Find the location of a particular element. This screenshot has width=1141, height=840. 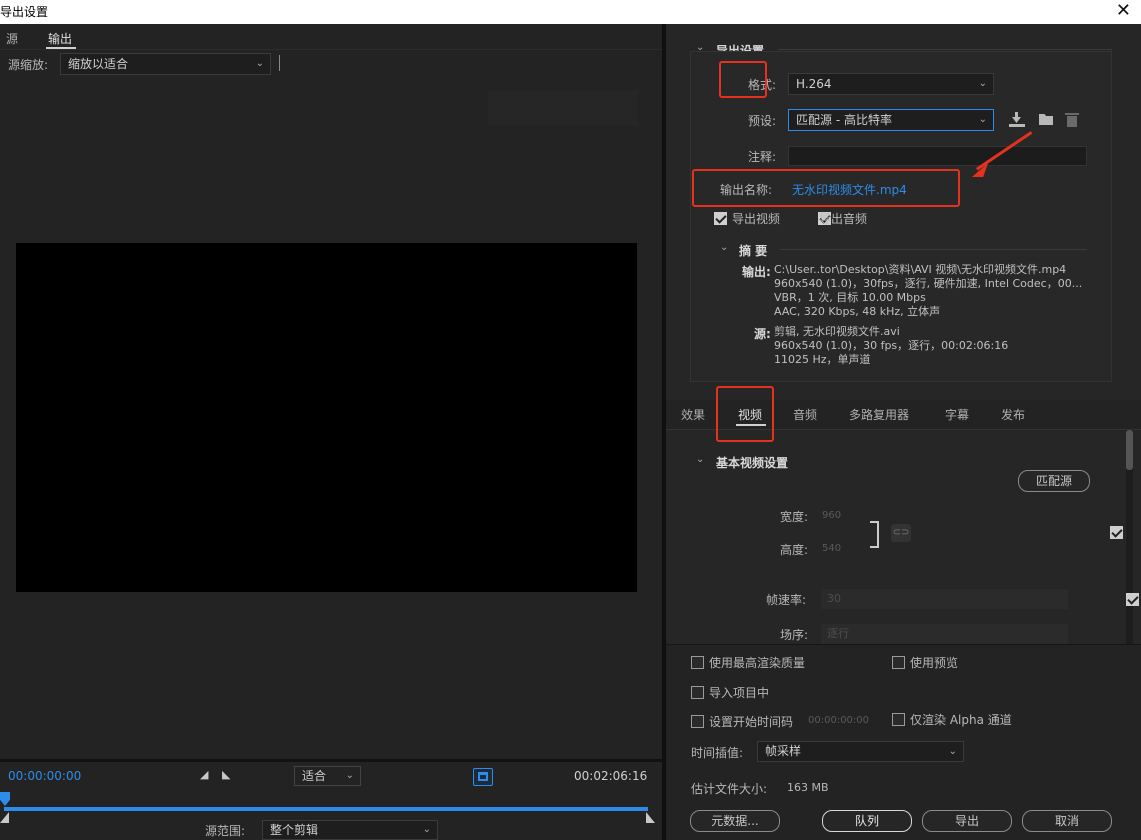

timeline-scrubber is located at coordinates (326, 809).